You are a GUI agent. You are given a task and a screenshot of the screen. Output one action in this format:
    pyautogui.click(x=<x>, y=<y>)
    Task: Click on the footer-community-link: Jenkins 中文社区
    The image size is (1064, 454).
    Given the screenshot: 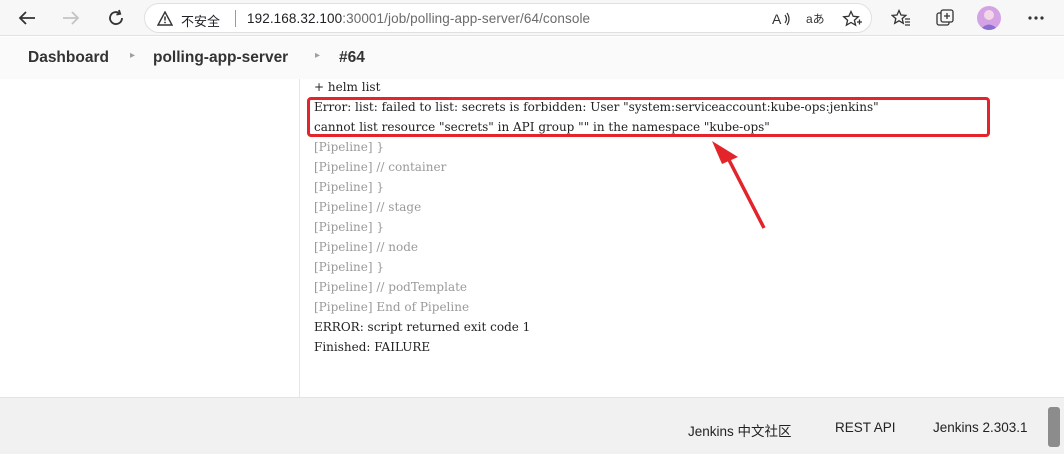 What is the action you would take?
    pyautogui.click(x=740, y=430)
    